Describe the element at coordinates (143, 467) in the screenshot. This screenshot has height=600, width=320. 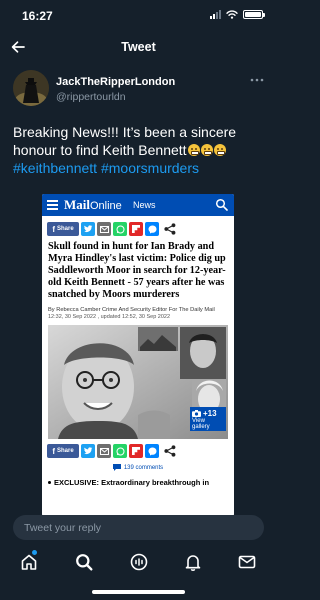
I see `comments-count: 139 comments` at that location.